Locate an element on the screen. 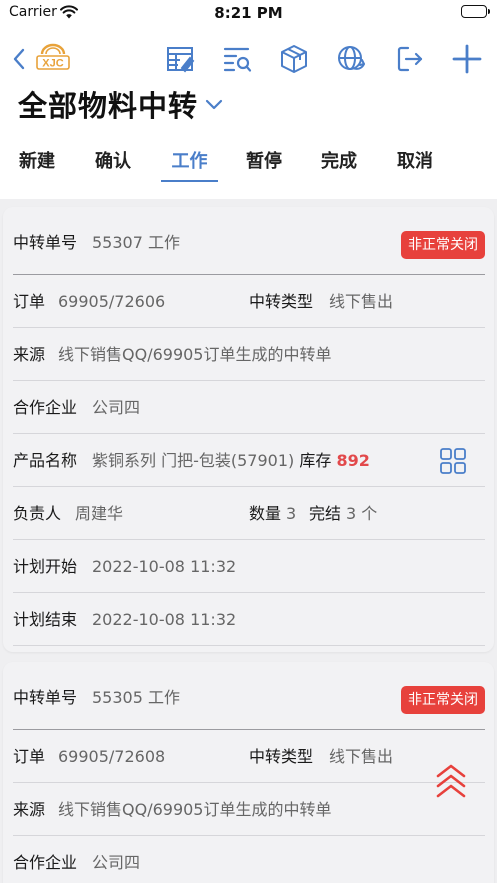 The image size is (497, 883). order-row: 订单 69905/72606 中转类型 线下售出 is located at coordinates (249, 301).